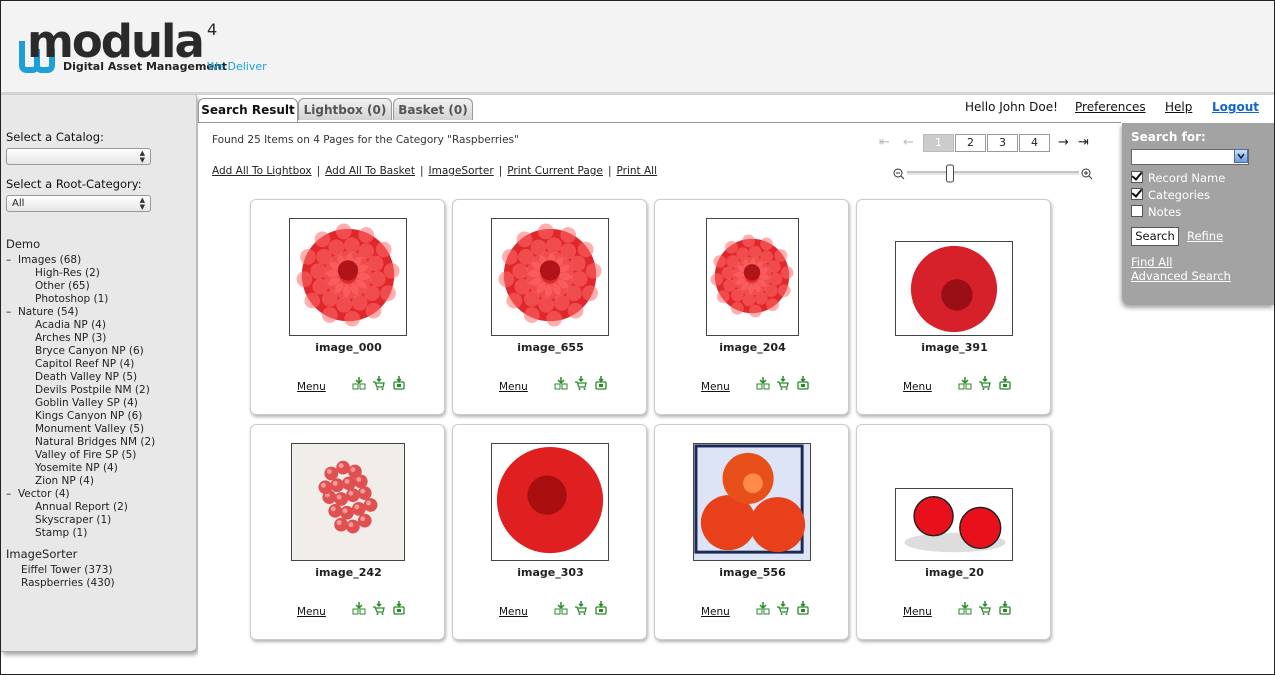 This screenshot has height=675, width=1275. What do you see at coordinates (80, 351) in the screenshot?
I see `tree-item: Bryce Canyon NP (6)` at bounding box center [80, 351].